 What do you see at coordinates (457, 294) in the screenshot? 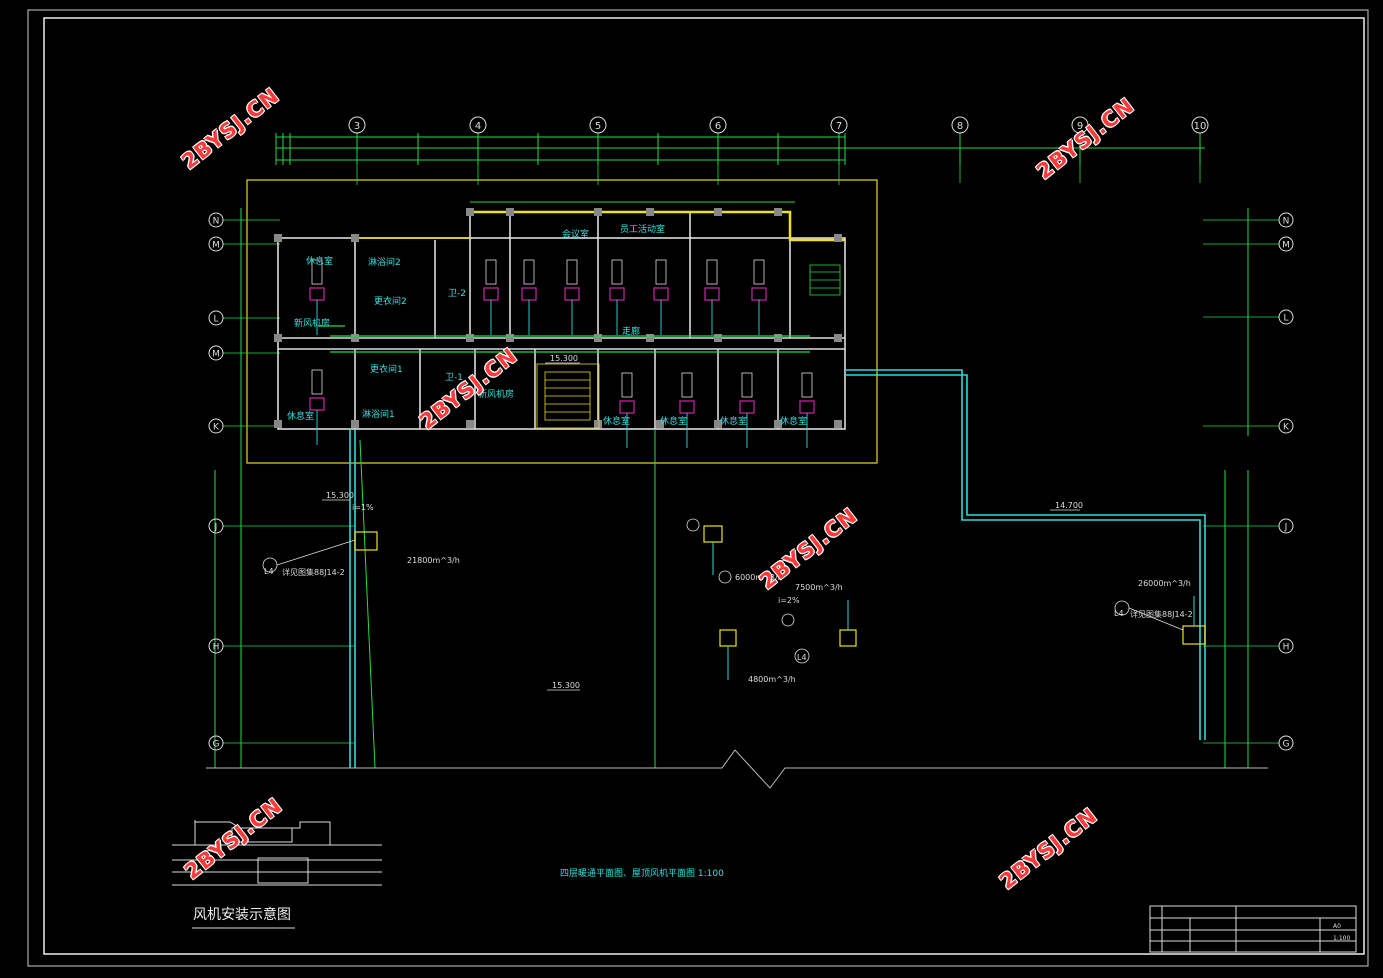
I see `room-toilet-2: 卫-2` at bounding box center [457, 294].